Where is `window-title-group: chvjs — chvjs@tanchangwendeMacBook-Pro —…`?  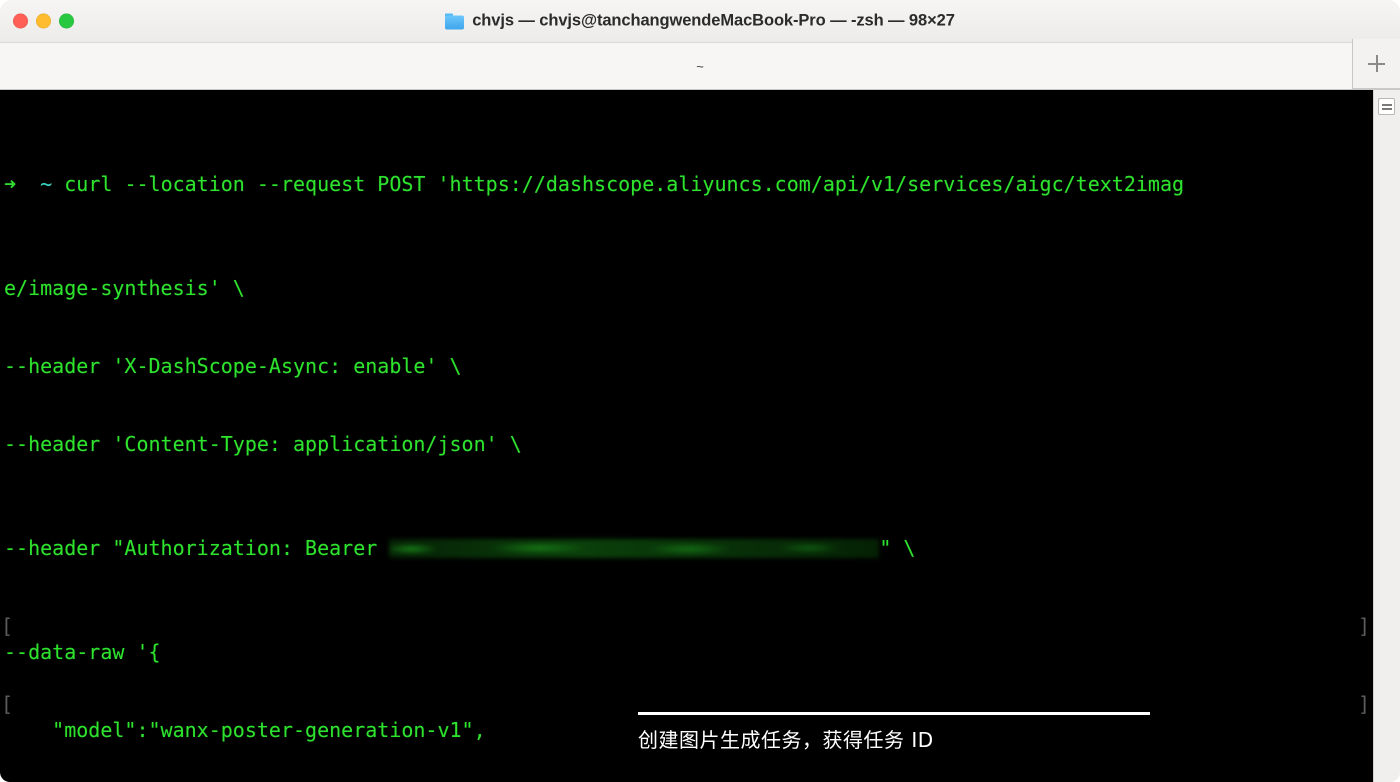
window-title-group: chvjs — chvjs@tanchangwendeMacBook-Pro —… is located at coordinates (700, 21).